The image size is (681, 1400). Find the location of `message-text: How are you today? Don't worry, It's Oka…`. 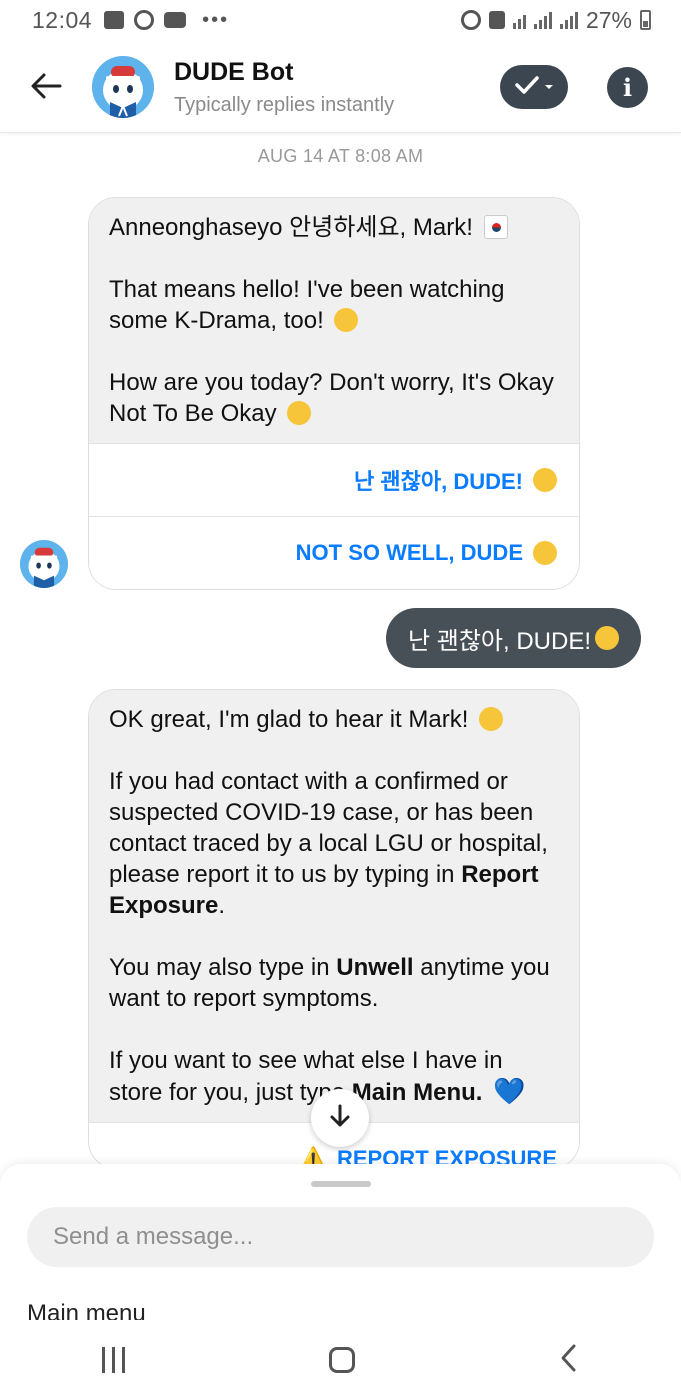

message-text: How are you today? Don't worry, It's Oka… is located at coordinates (331, 398).